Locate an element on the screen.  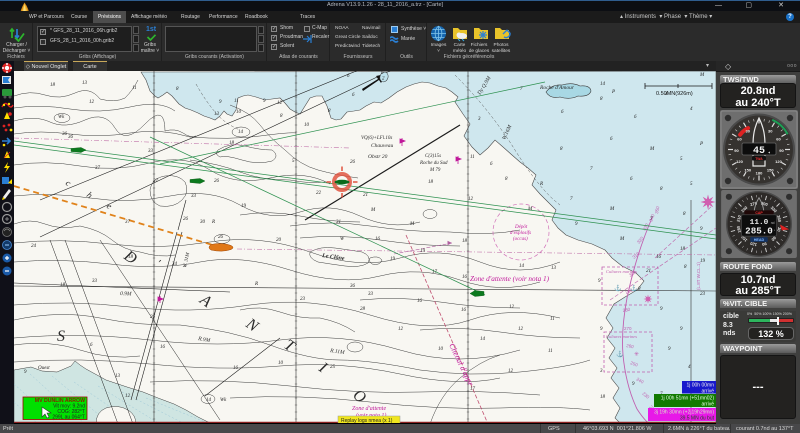
svg-text: 27 is located at coordinates (156, 181).